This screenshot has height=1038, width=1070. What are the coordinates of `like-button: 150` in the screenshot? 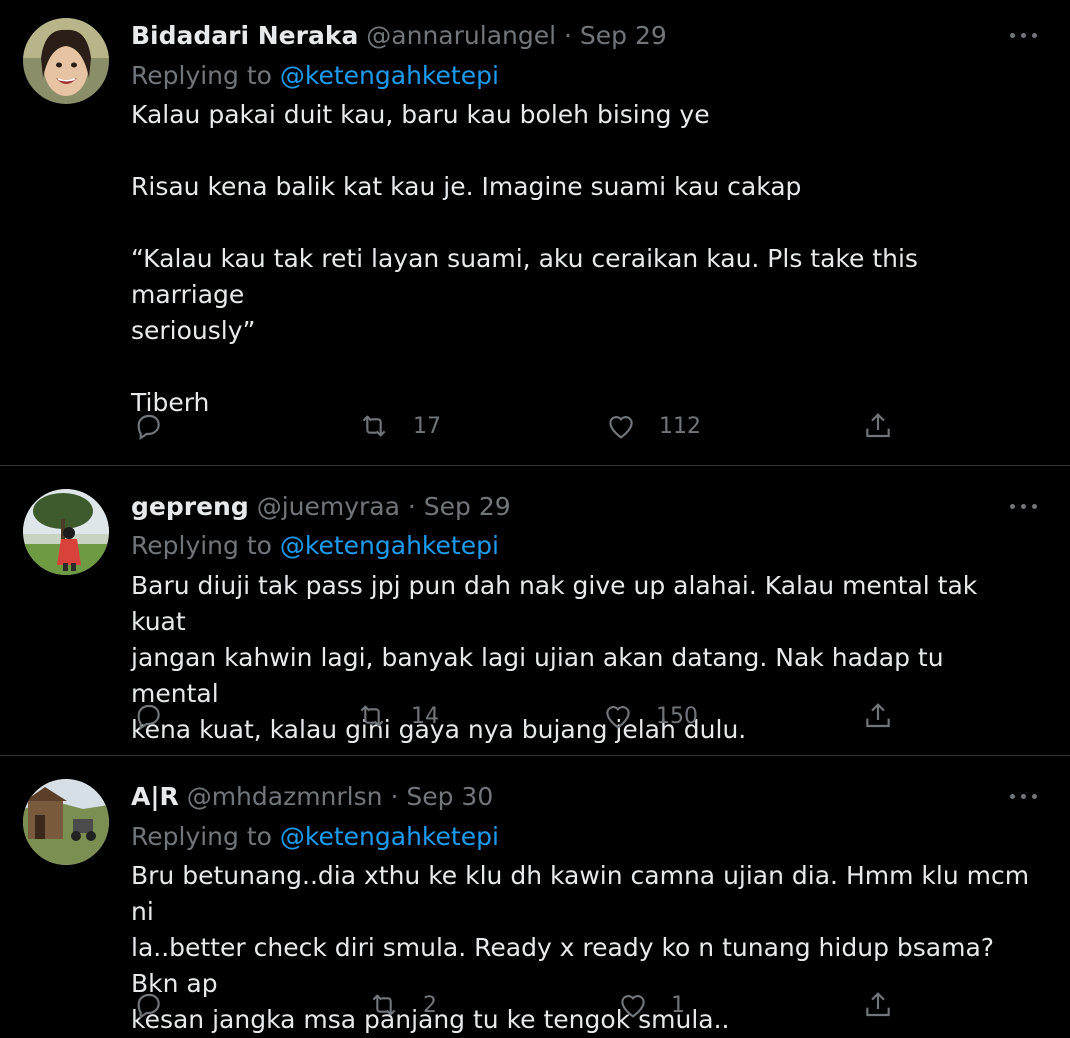 It's located at (650, 716).